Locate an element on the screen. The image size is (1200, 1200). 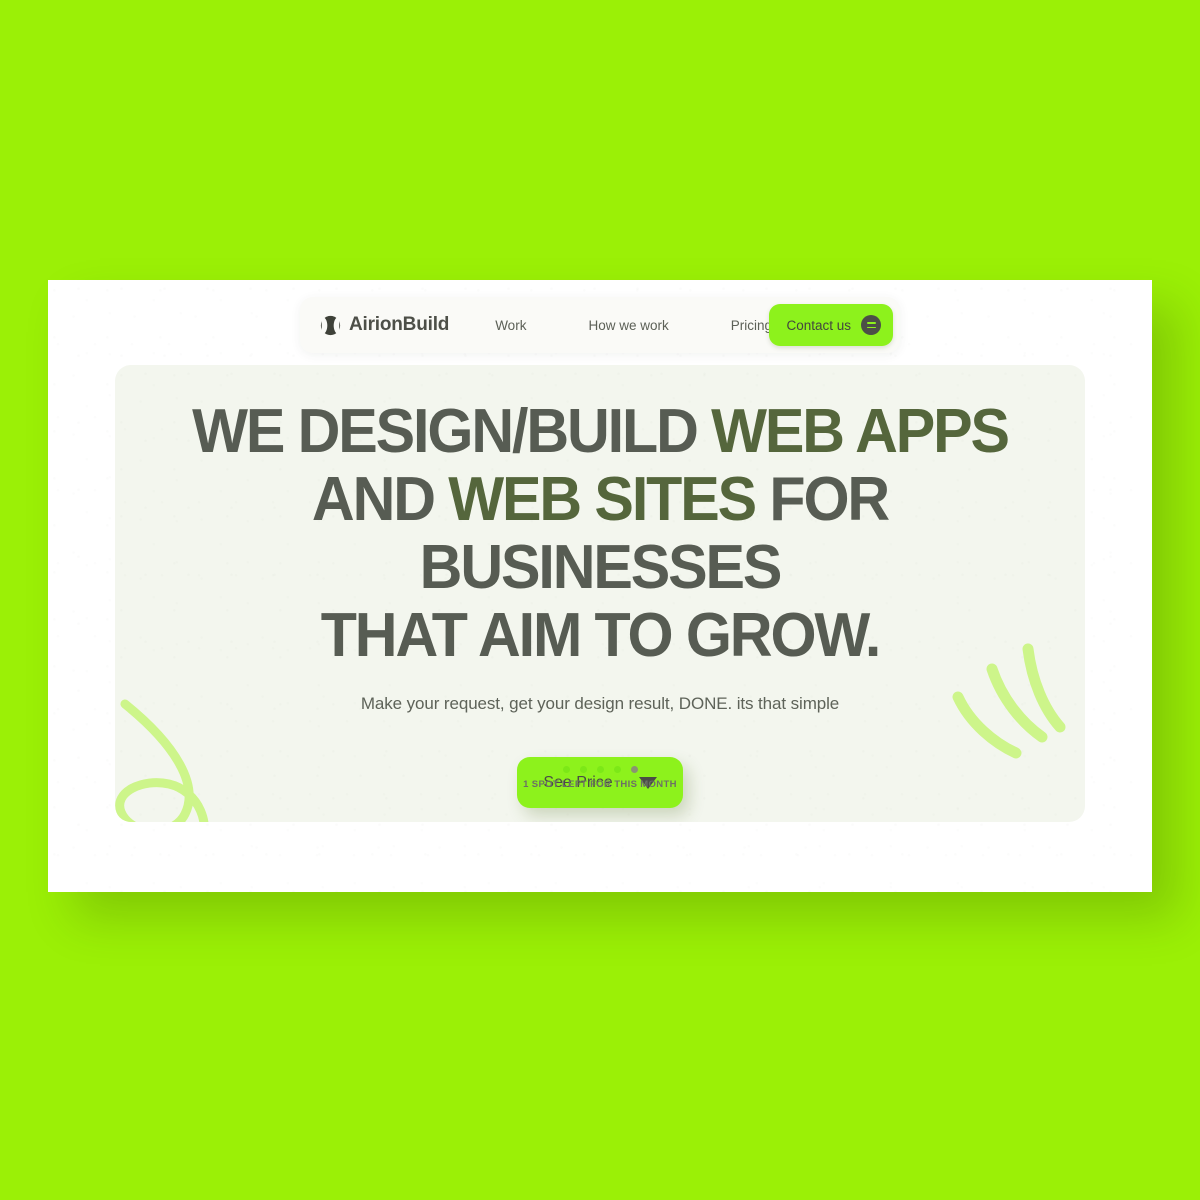
availability-label: 1 SPOT LEFT FOR THIS MONTH is located at coordinates (600, 784).